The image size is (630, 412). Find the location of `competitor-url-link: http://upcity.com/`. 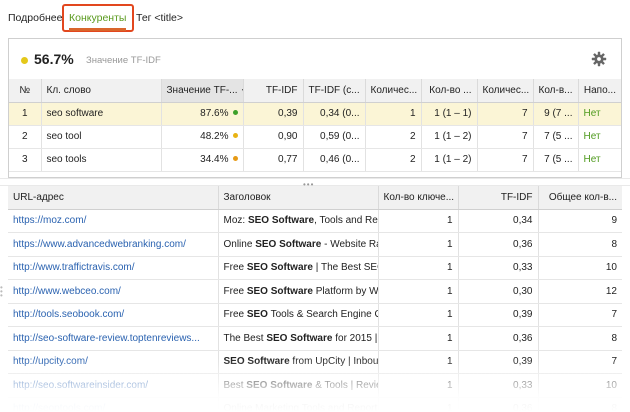

competitor-url-link: http://upcity.com/ is located at coordinates (113, 362).